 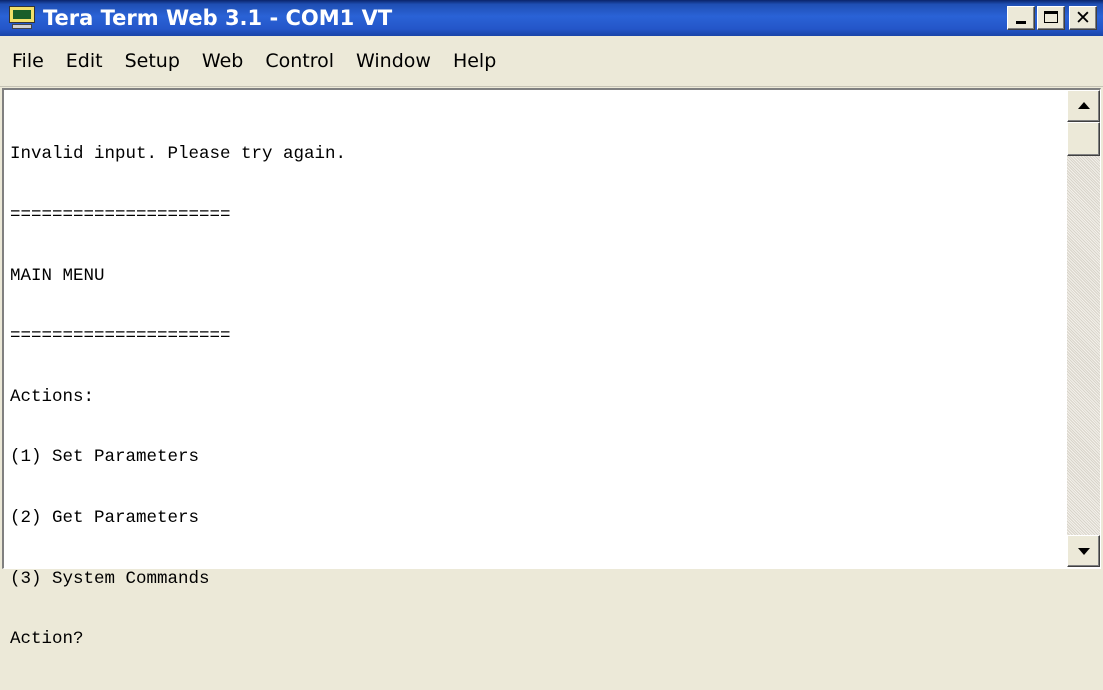 I want to click on terminal-line: (2) Get Parameters, so click(x=105, y=517).